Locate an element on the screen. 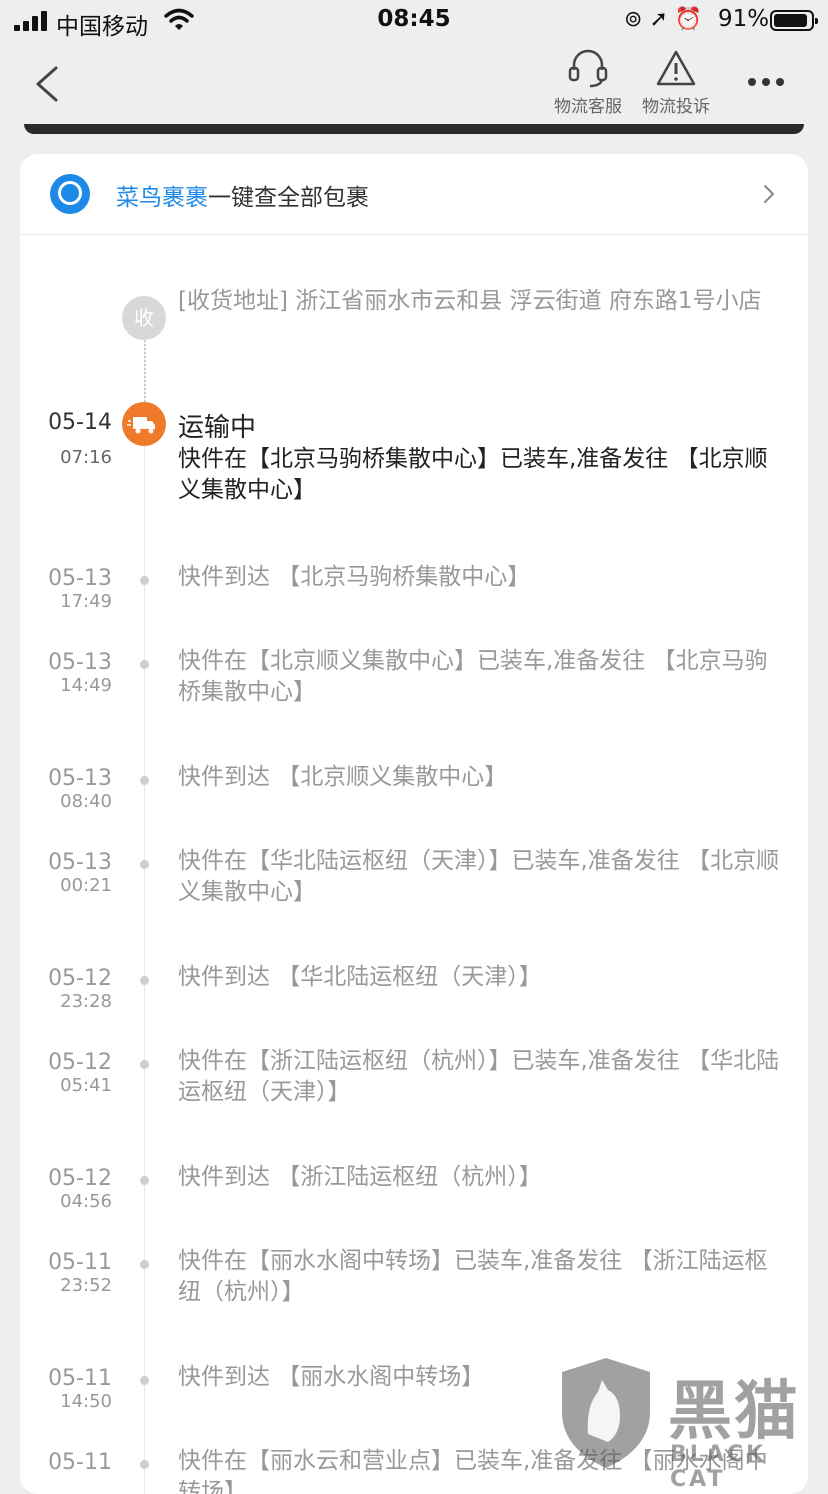  map-banner-edge is located at coordinates (414, 129).